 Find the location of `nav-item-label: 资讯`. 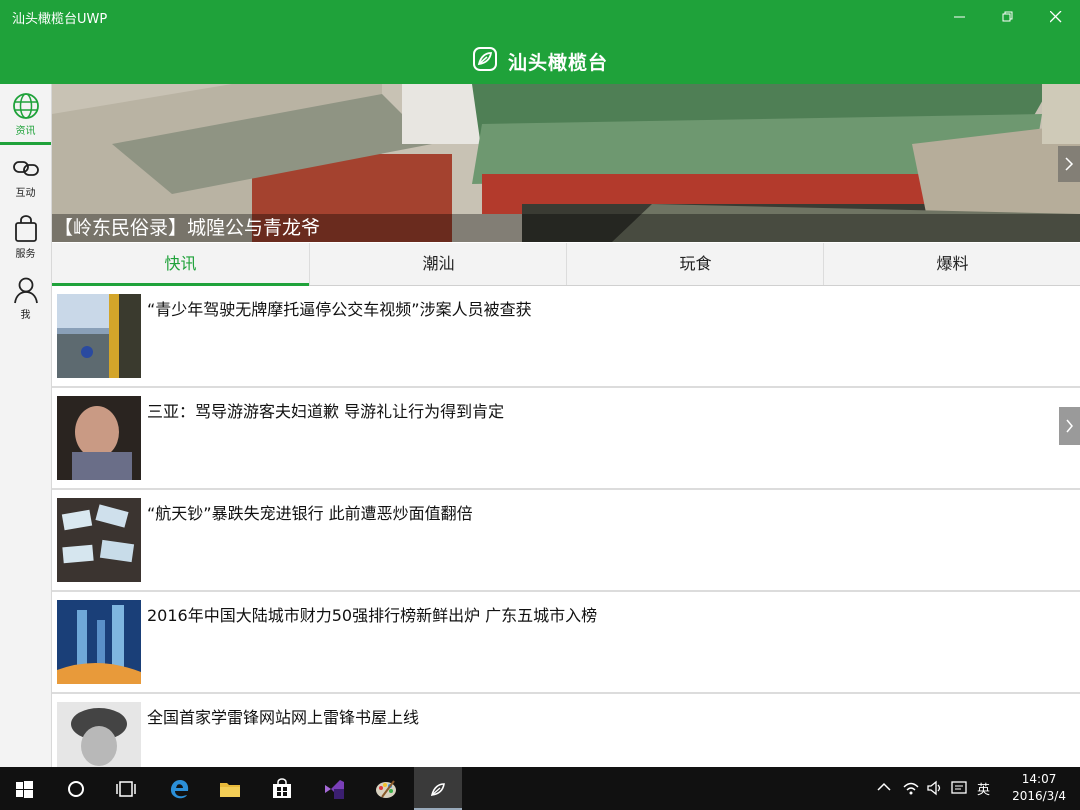

nav-item-label: 资讯 is located at coordinates (25, 131).